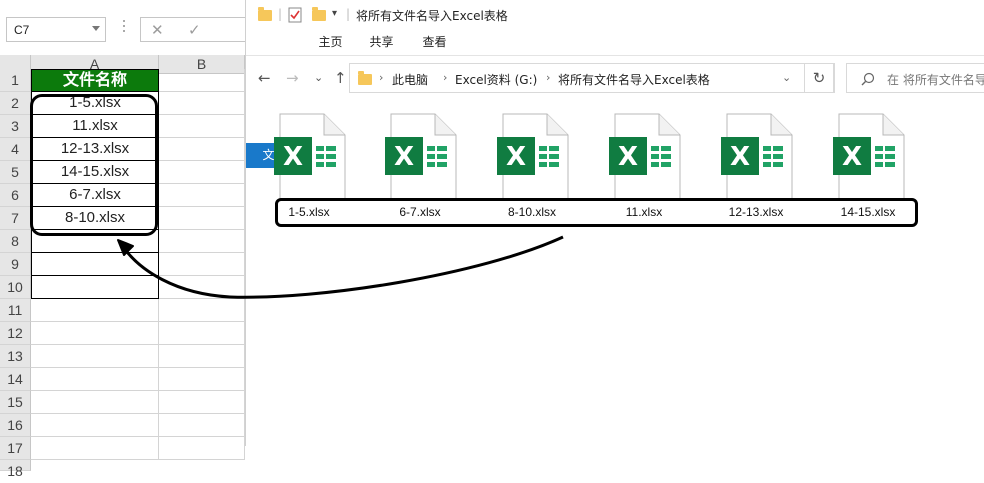  I want to click on row-header: 8, so click(15, 241).